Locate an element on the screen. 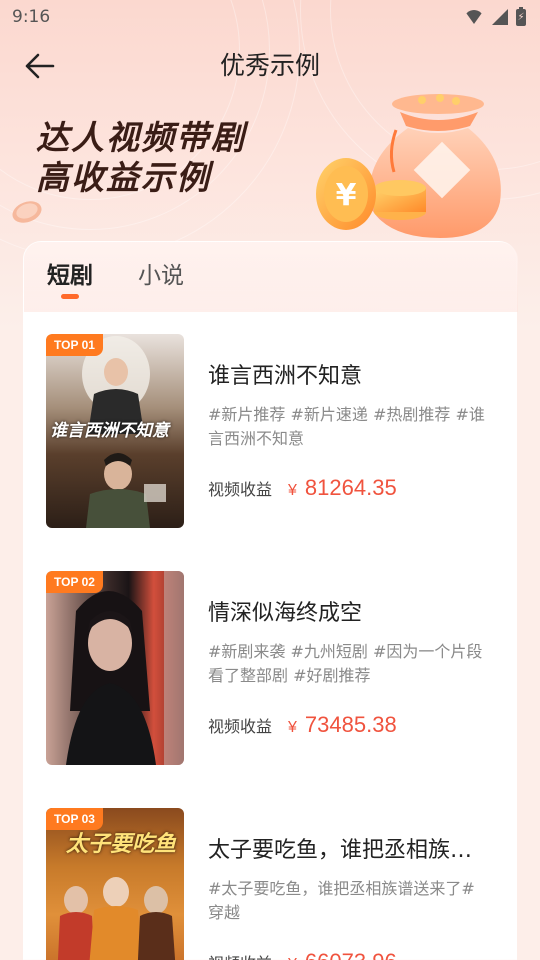  rank-badge: TOP 03 is located at coordinates (74, 819).